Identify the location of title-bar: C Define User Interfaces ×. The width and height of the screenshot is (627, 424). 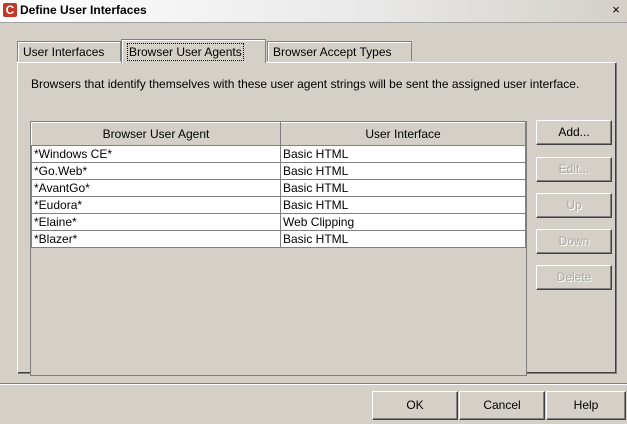
(313, 11).